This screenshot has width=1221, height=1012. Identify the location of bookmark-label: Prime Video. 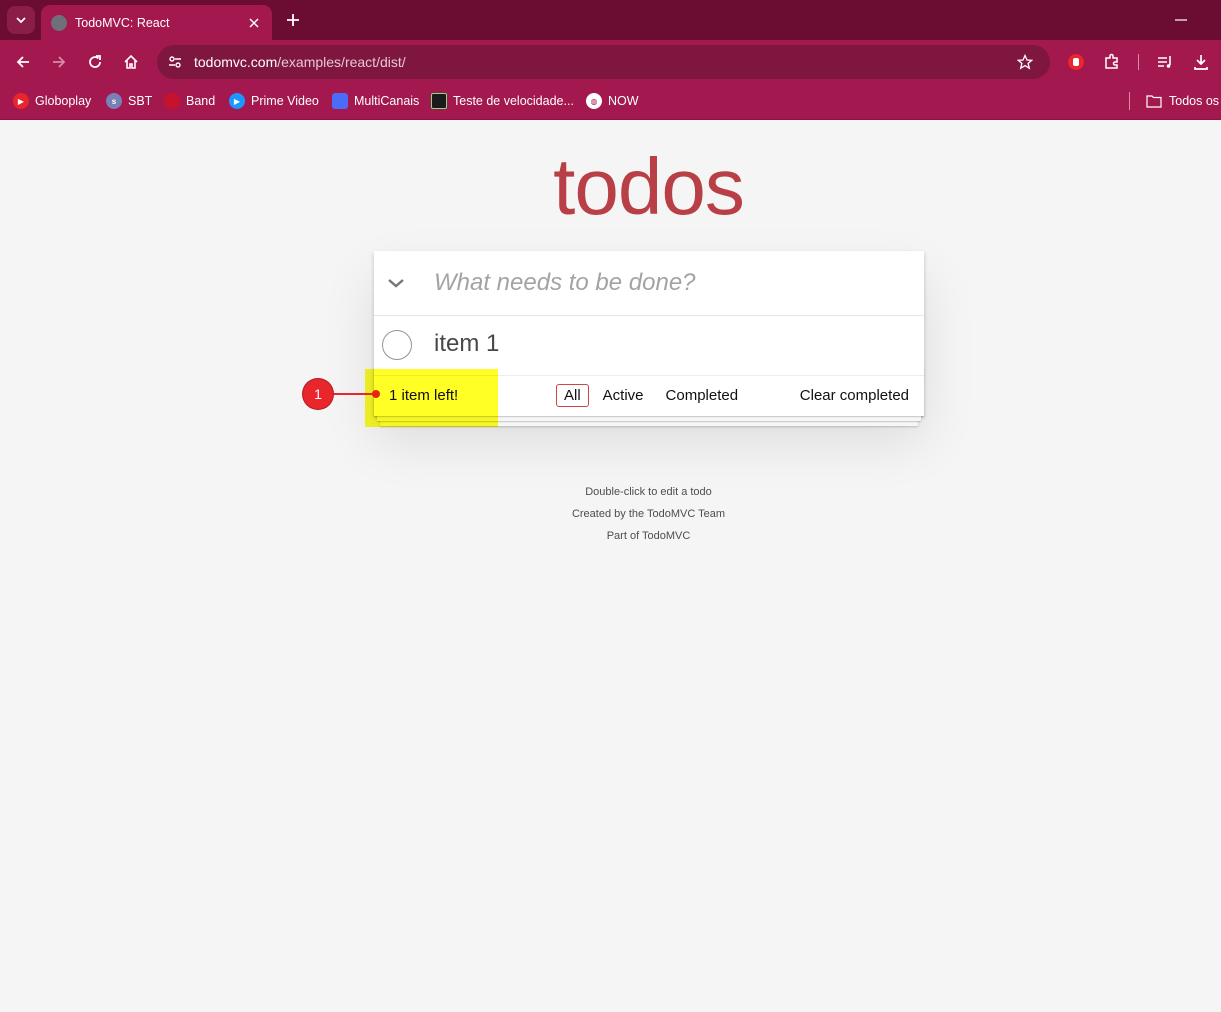
(285, 101).